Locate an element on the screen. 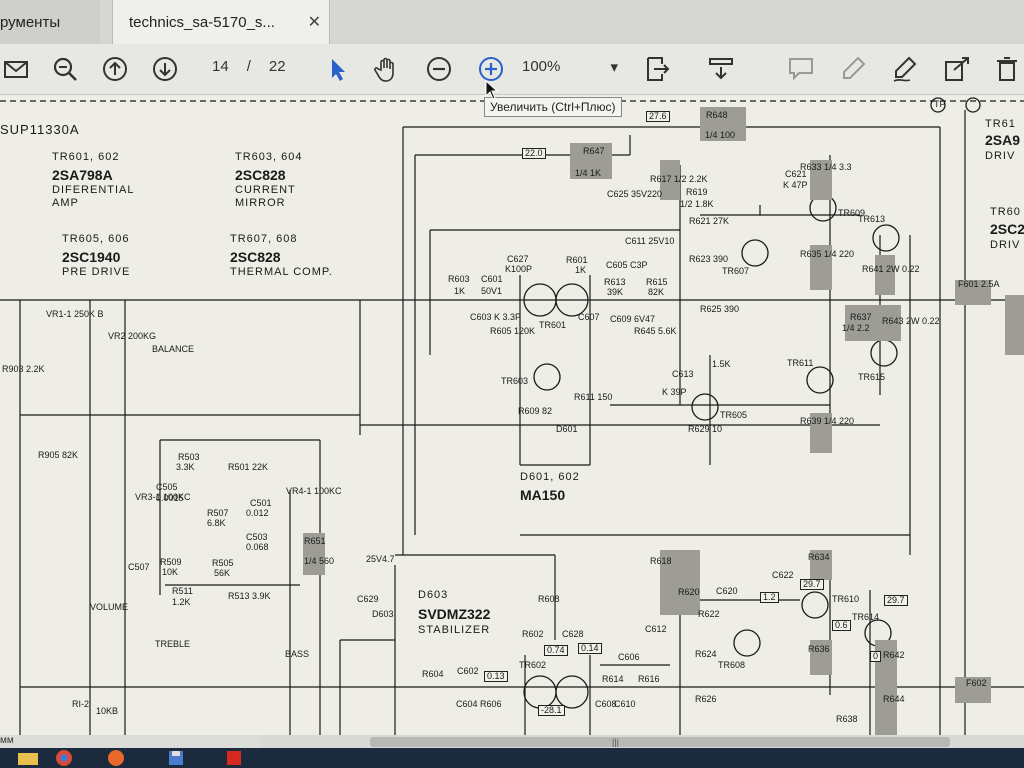 Image resolution: width=1024 pixels, height=768 pixels. tr607-ids: TR607, 608 is located at coordinates (264, 239).